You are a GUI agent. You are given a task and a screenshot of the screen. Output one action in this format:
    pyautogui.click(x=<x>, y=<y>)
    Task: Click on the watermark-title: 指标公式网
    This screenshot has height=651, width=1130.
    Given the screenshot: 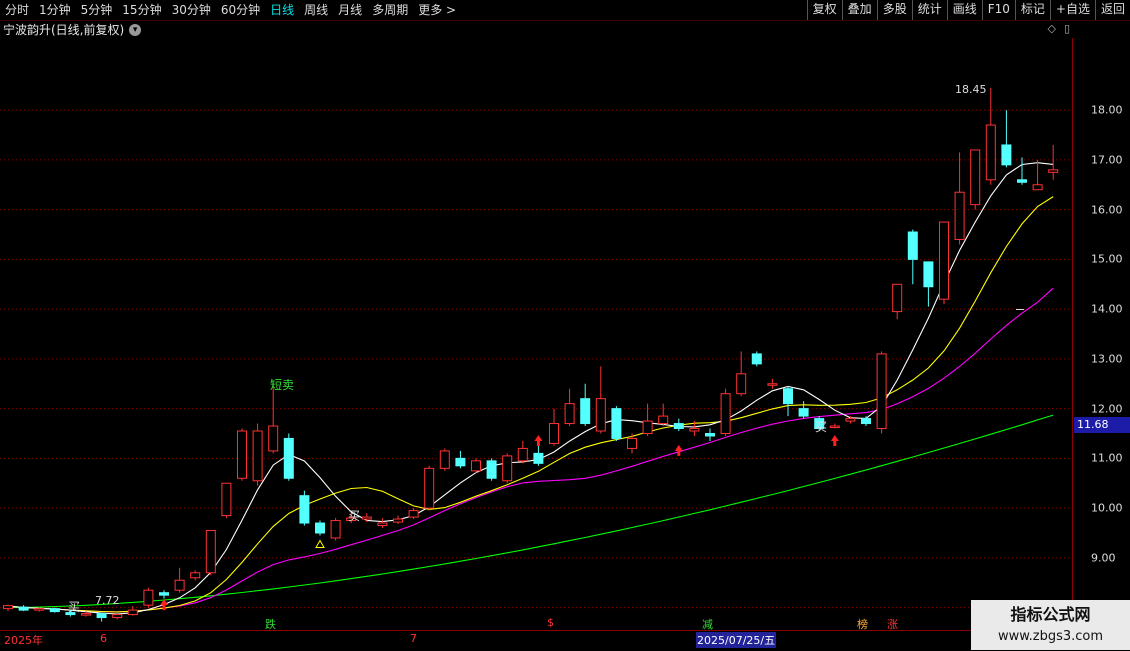 What is the action you would take?
    pyautogui.click(x=1050, y=614)
    